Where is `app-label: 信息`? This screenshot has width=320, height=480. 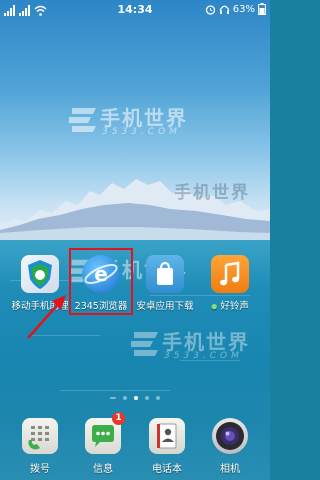 app-label: 信息 is located at coordinates (103, 469).